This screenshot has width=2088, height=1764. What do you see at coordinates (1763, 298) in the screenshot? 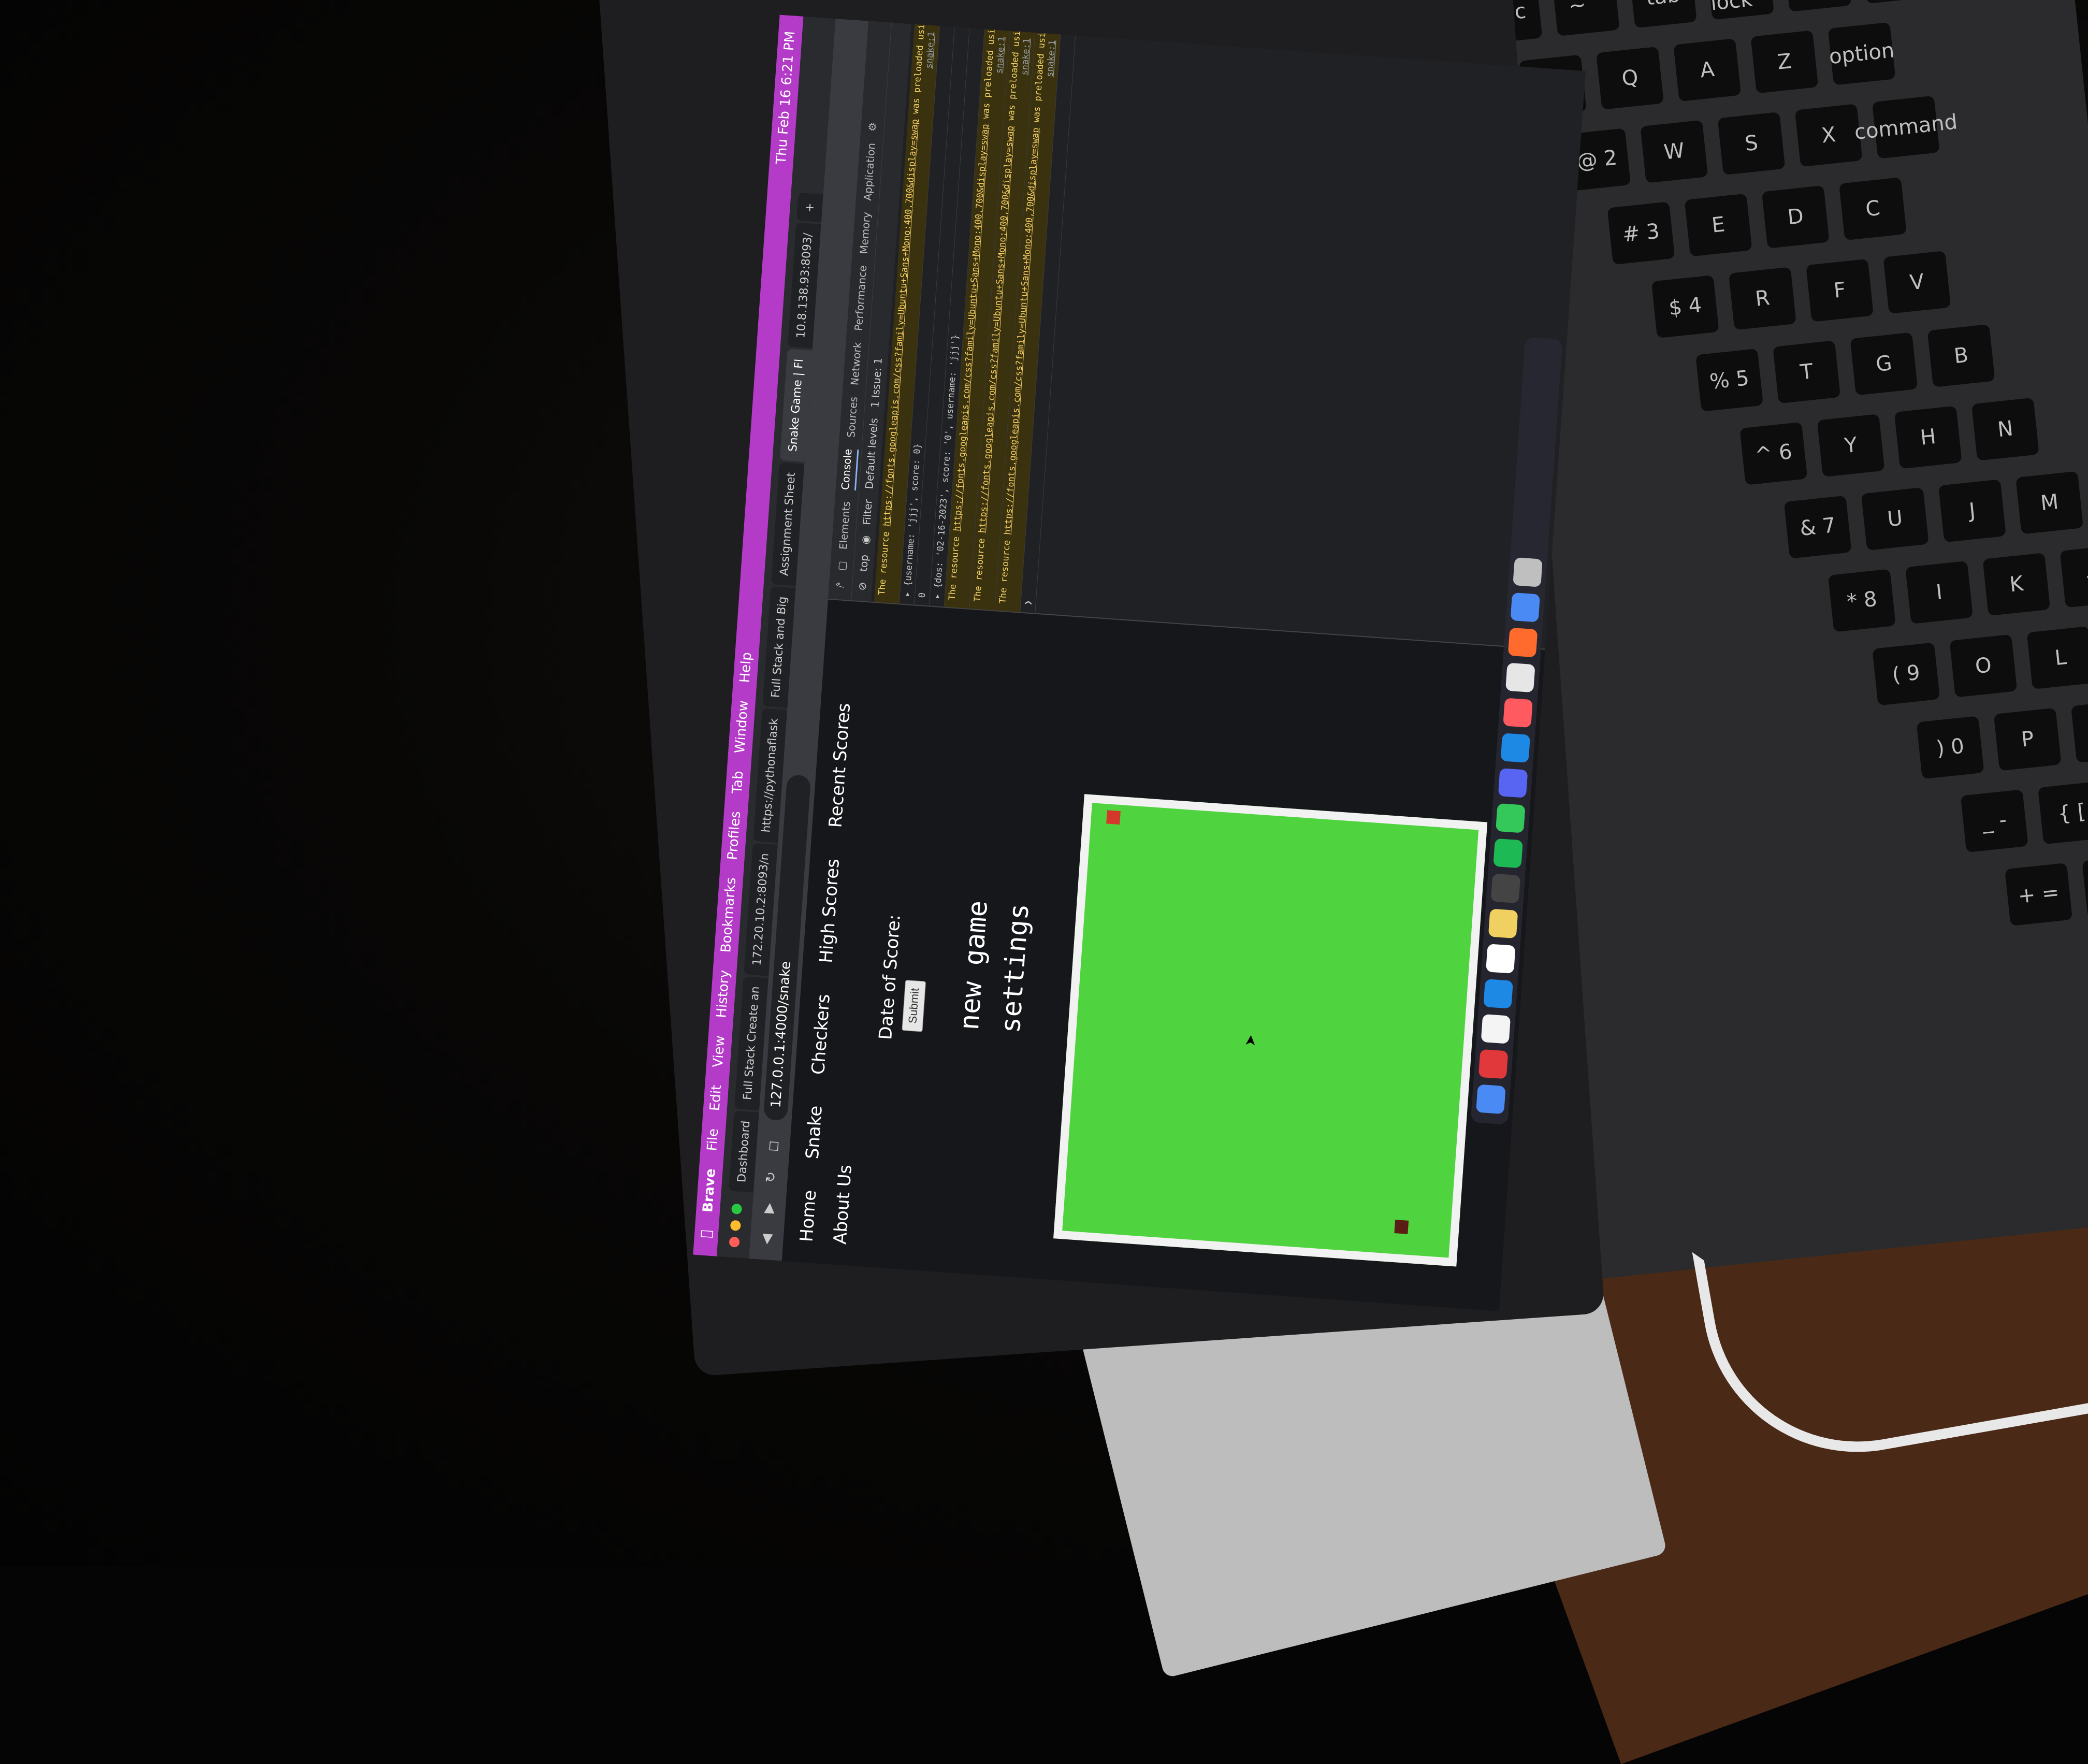
I see `keyboard-key: R` at bounding box center [1763, 298].